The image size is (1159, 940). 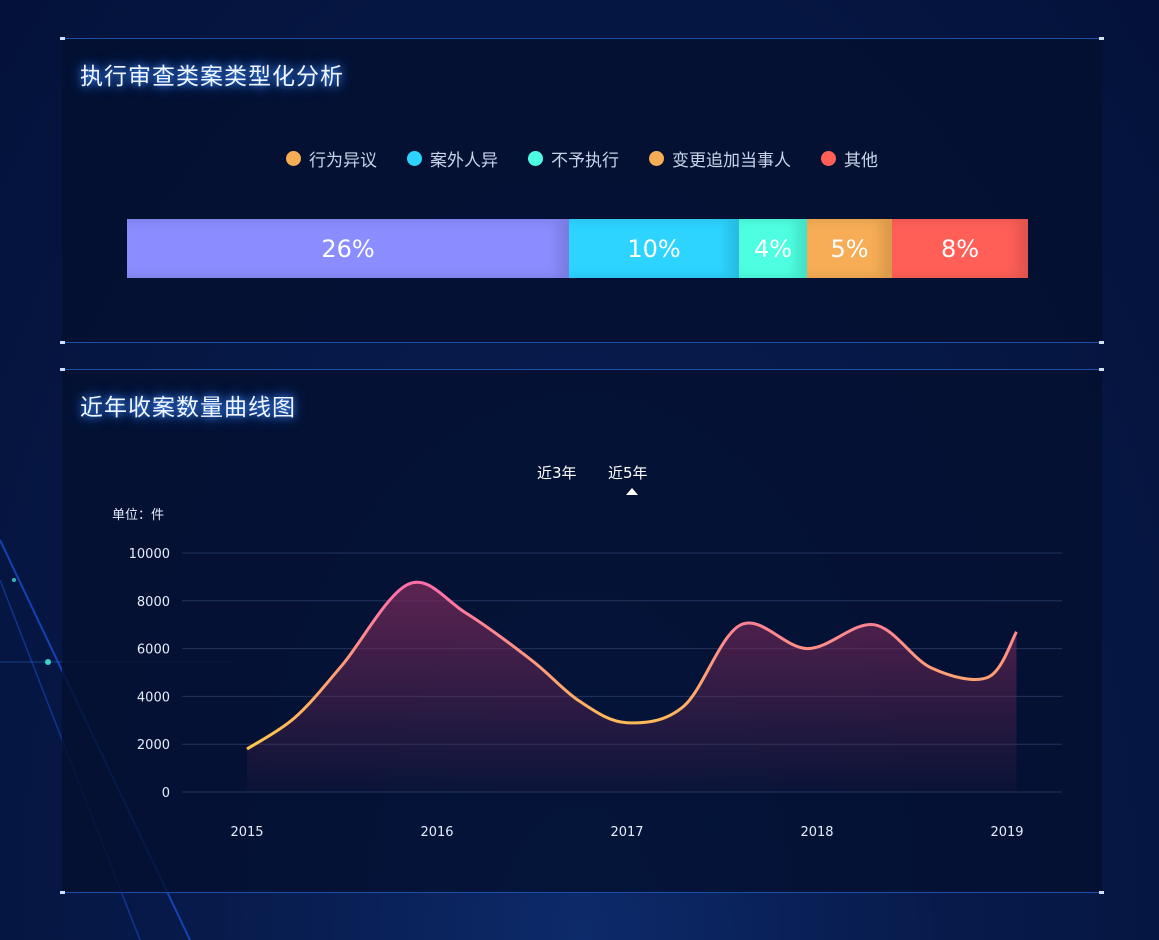 I want to click on y-tick-label: 2000, so click(x=153, y=745).